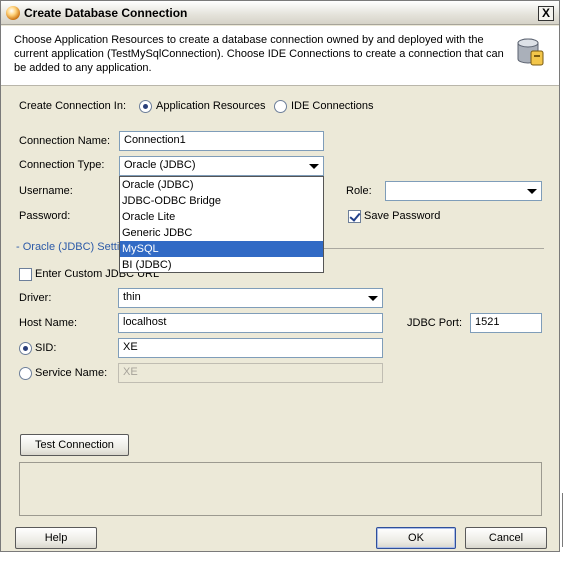  I want to click on ide-connections-label: IDE Connections, so click(332, 106).